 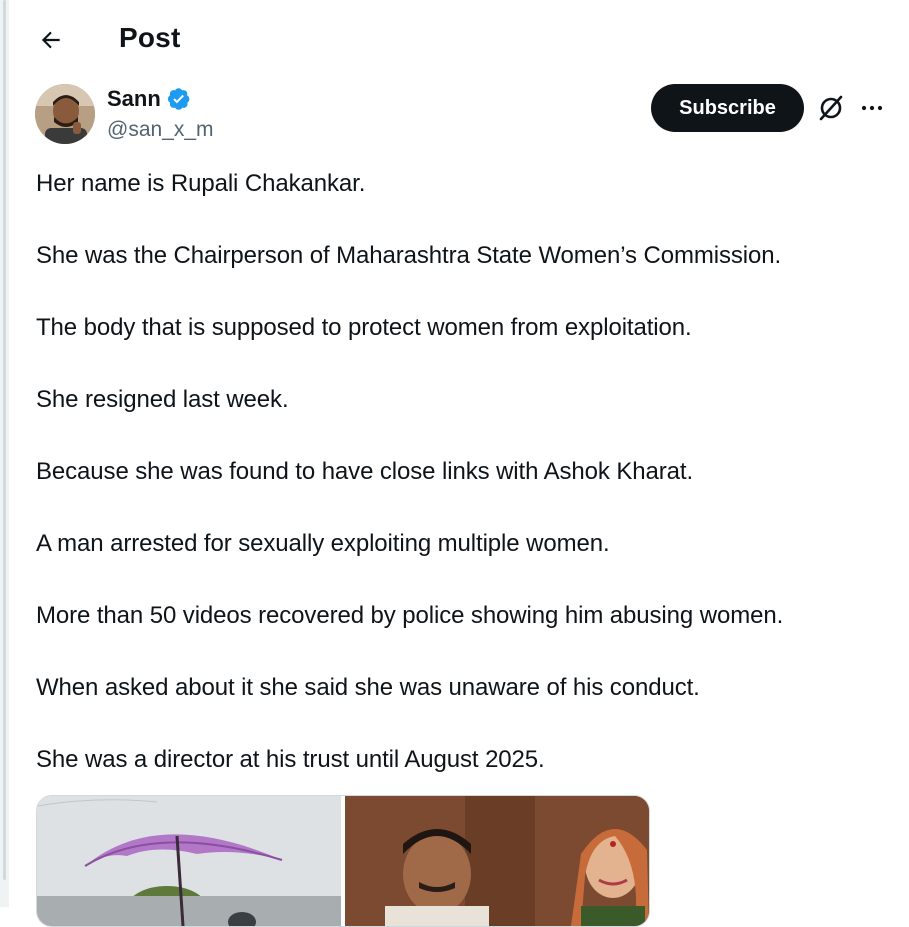 I want to click on post-media-grid, so click(x=343, y=861).